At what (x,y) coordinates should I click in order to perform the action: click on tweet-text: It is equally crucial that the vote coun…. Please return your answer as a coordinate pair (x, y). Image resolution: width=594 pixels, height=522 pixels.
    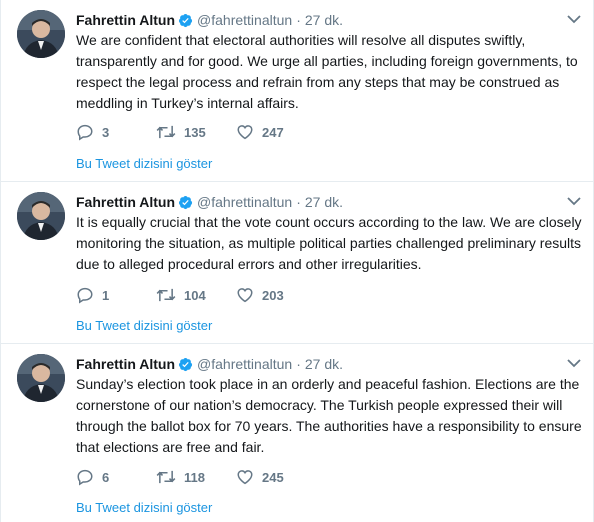
    Looking at the image, I should click on (329, 243).